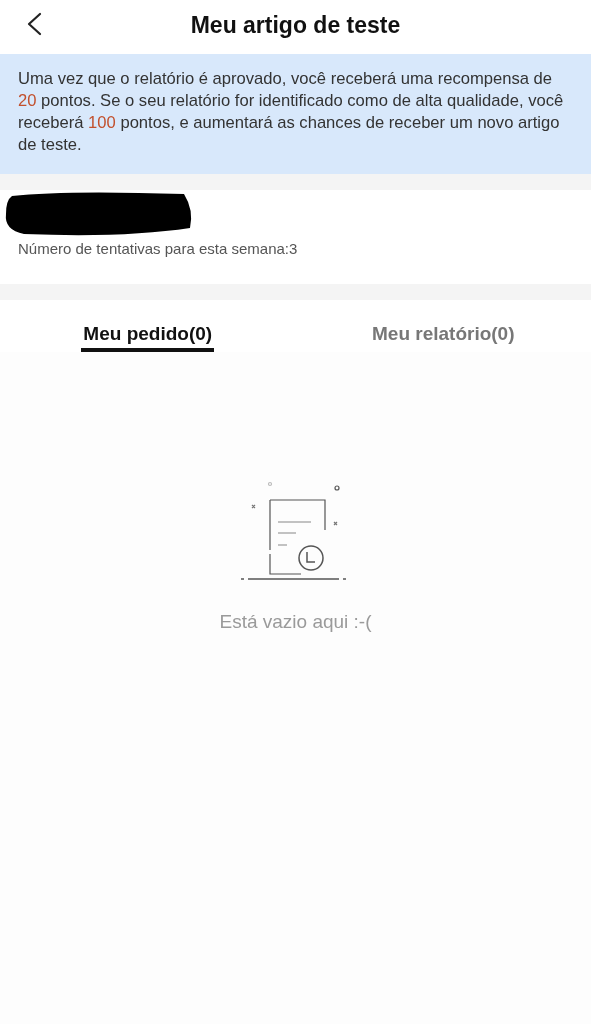 This screenshot has width=591, height=1024. What do you see at coordinates (295, 622) in the screenshot?
I see `empty-message: Está vazio aqui :-(` at bounding box center [295, 622].